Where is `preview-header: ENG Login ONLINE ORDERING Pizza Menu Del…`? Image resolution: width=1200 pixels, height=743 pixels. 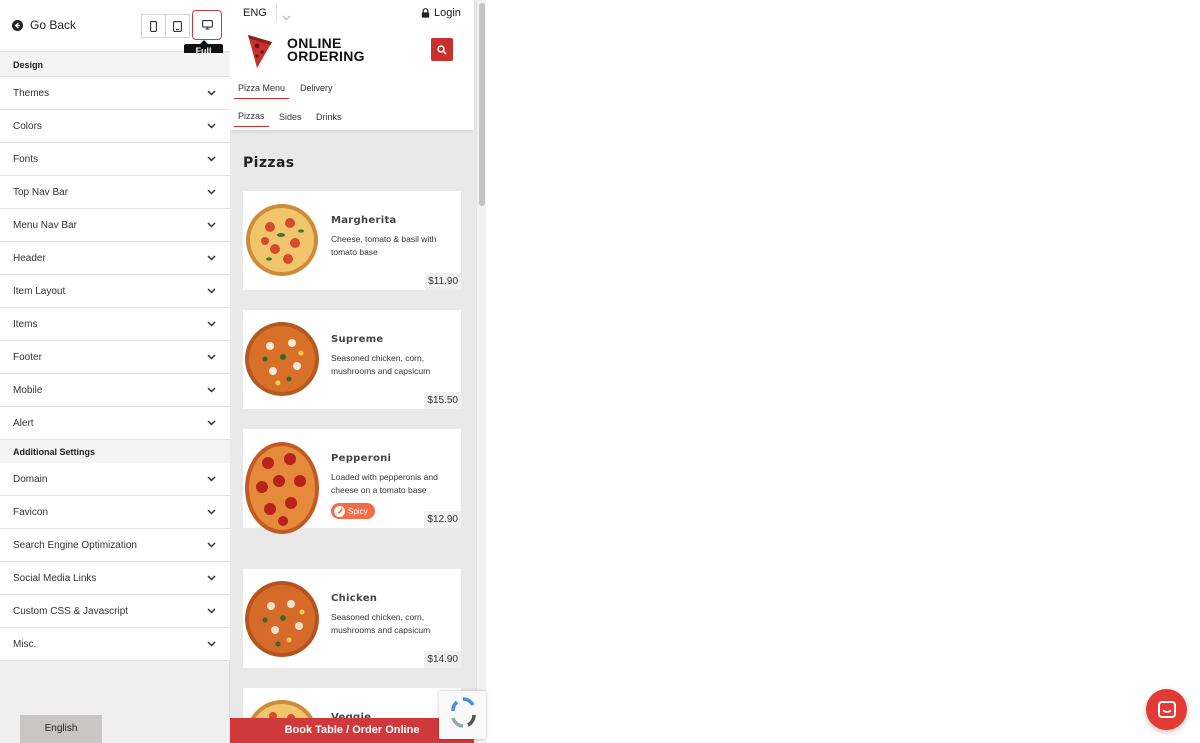
preview-header: ENG Login ONLINE ORDERING Pizza Menu Del… is located at coordinates (352, 65).